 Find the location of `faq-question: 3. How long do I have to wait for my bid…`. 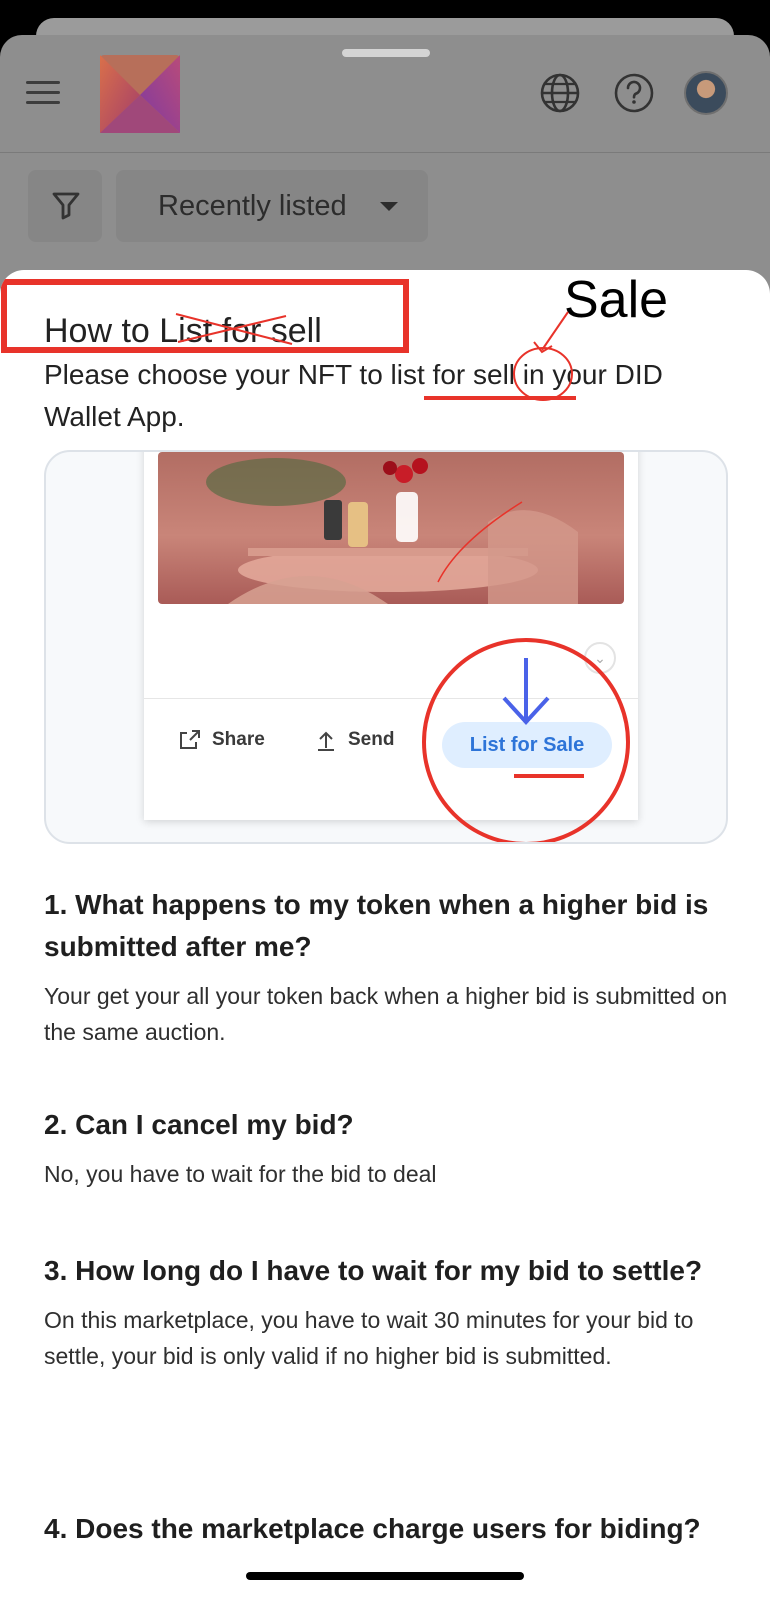

faq-question: 3. How long do I have to wait for my bid… is located at coordinates (373, 1270).